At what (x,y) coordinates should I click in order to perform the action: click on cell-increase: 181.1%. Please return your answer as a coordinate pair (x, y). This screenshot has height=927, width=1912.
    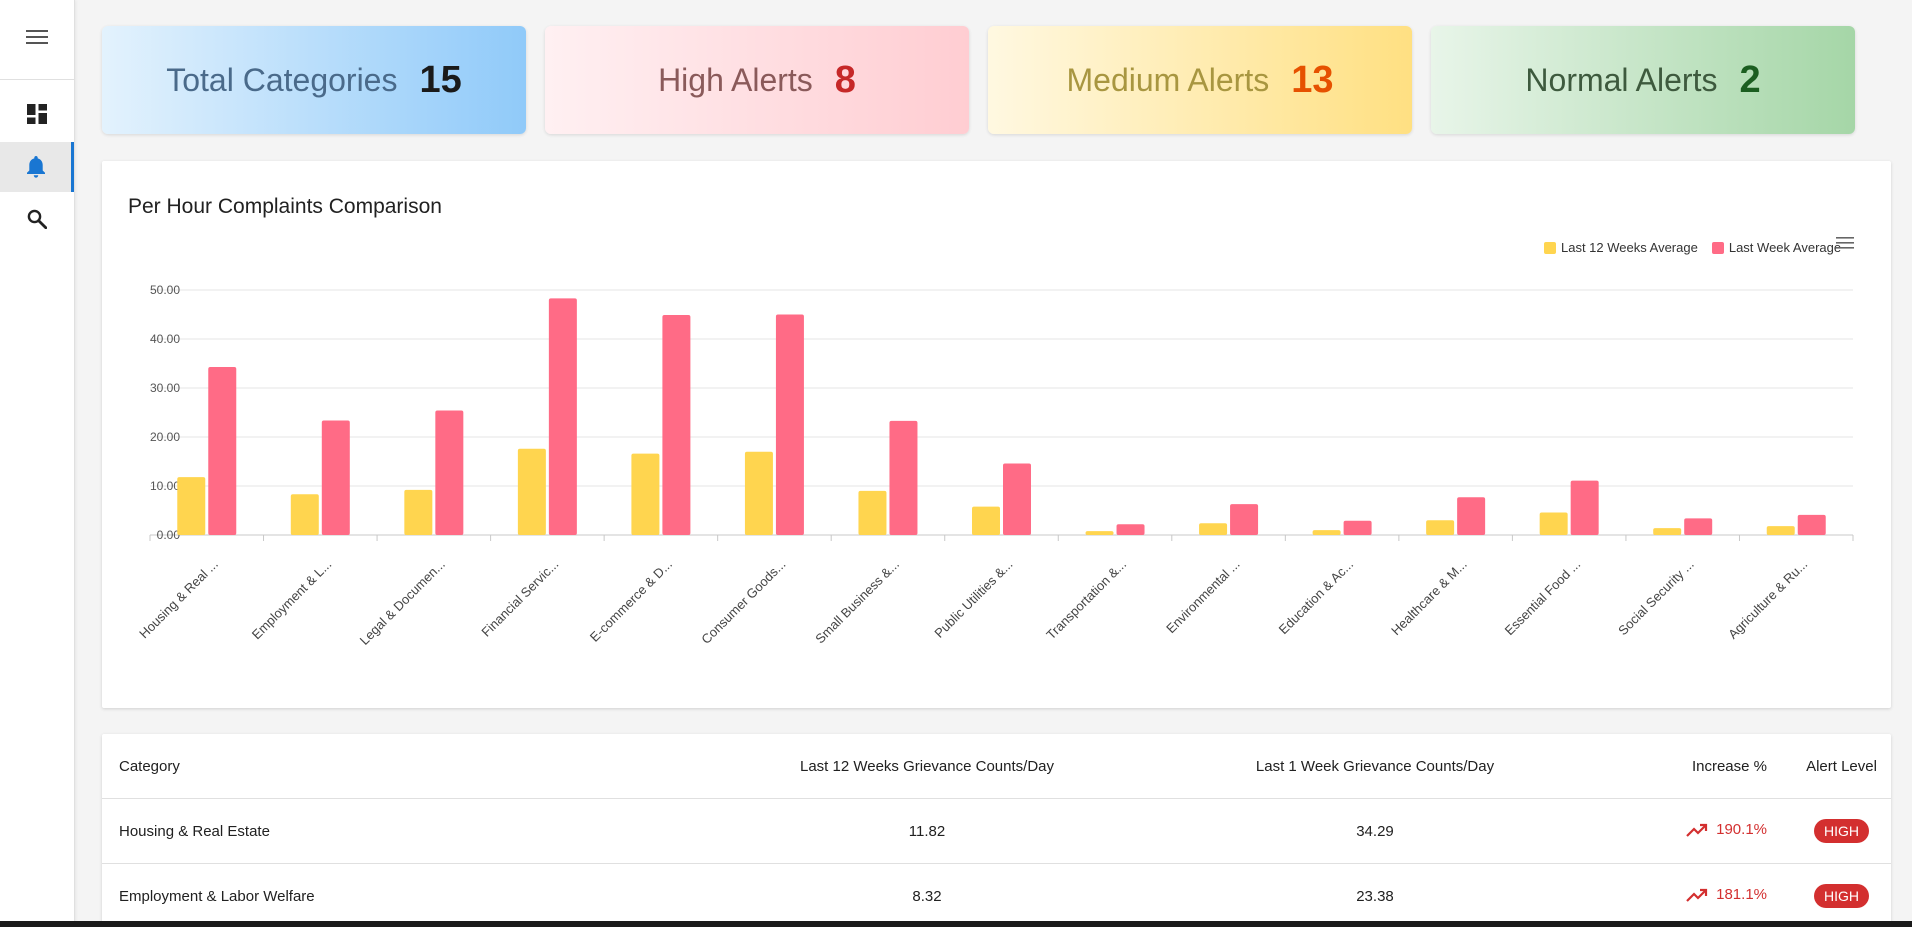
    Looking at the image, I should click on (1704, 895).